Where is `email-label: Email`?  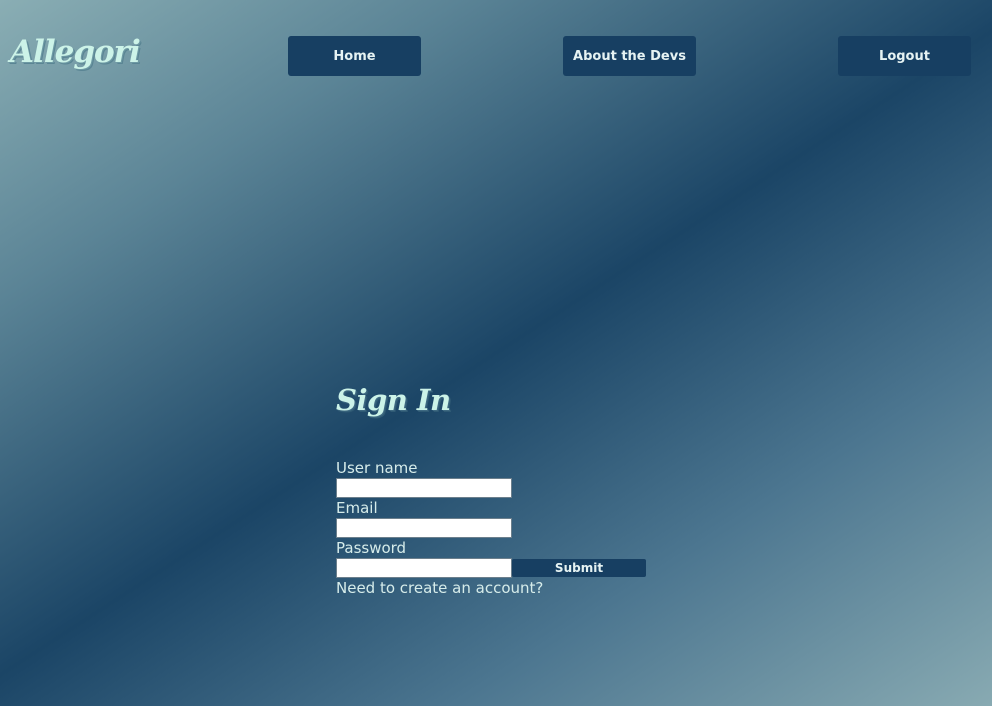 email-label: Email is located at coordinates (357, 508).